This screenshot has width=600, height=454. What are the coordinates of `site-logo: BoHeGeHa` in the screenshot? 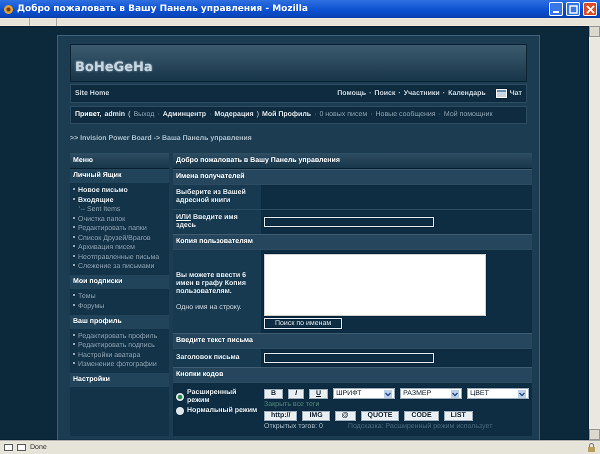 It's located at (114, 68).